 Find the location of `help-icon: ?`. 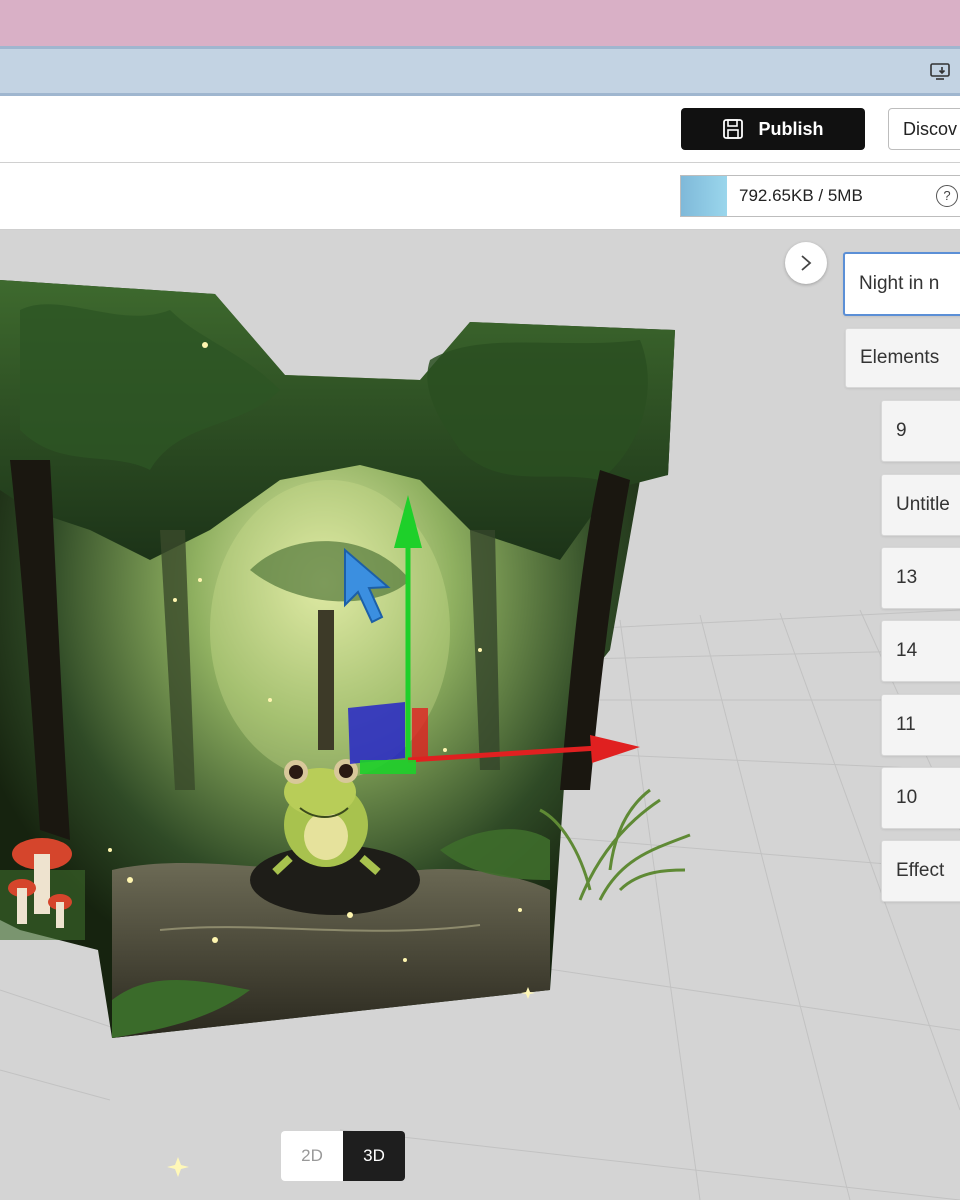

help-icon: ? is located at coordinates (947, 196).